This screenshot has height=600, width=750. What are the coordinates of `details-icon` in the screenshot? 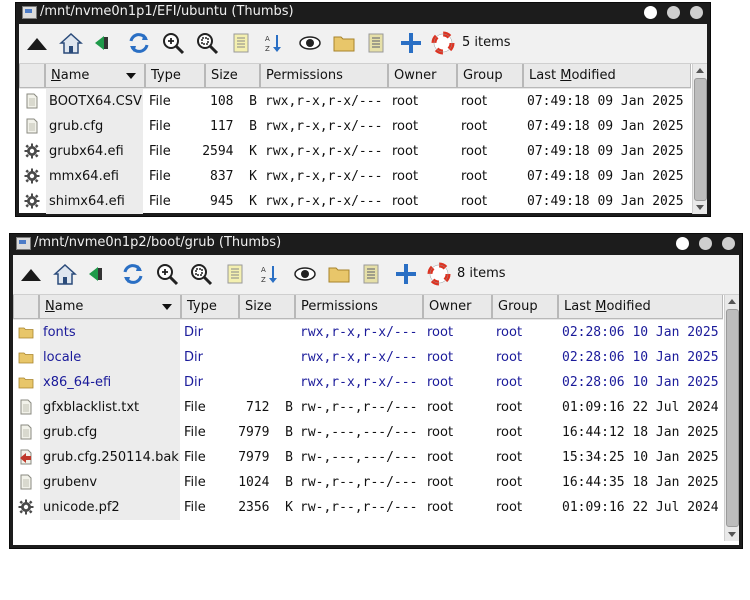 It's located at (376, 43).